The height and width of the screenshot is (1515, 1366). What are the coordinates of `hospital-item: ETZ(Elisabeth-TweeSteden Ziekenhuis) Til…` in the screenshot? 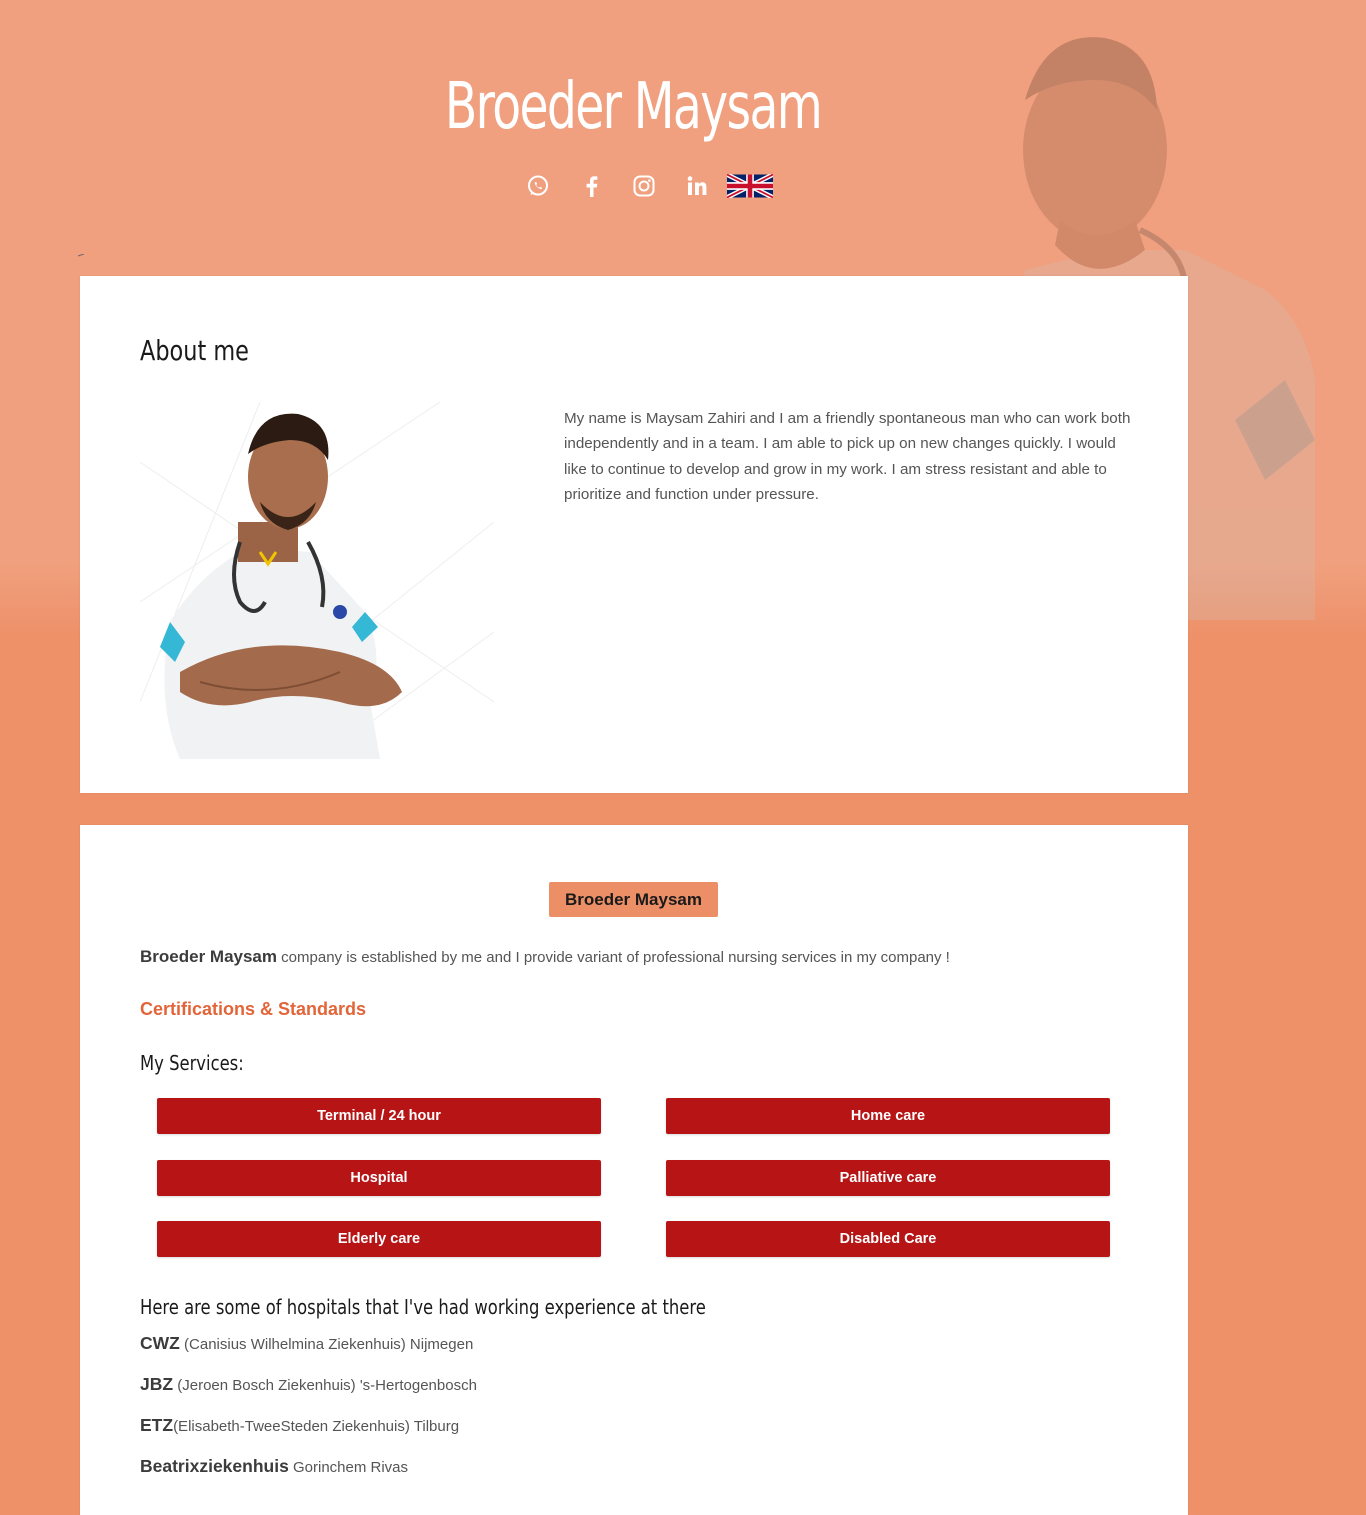 It's located at (299, 1425).